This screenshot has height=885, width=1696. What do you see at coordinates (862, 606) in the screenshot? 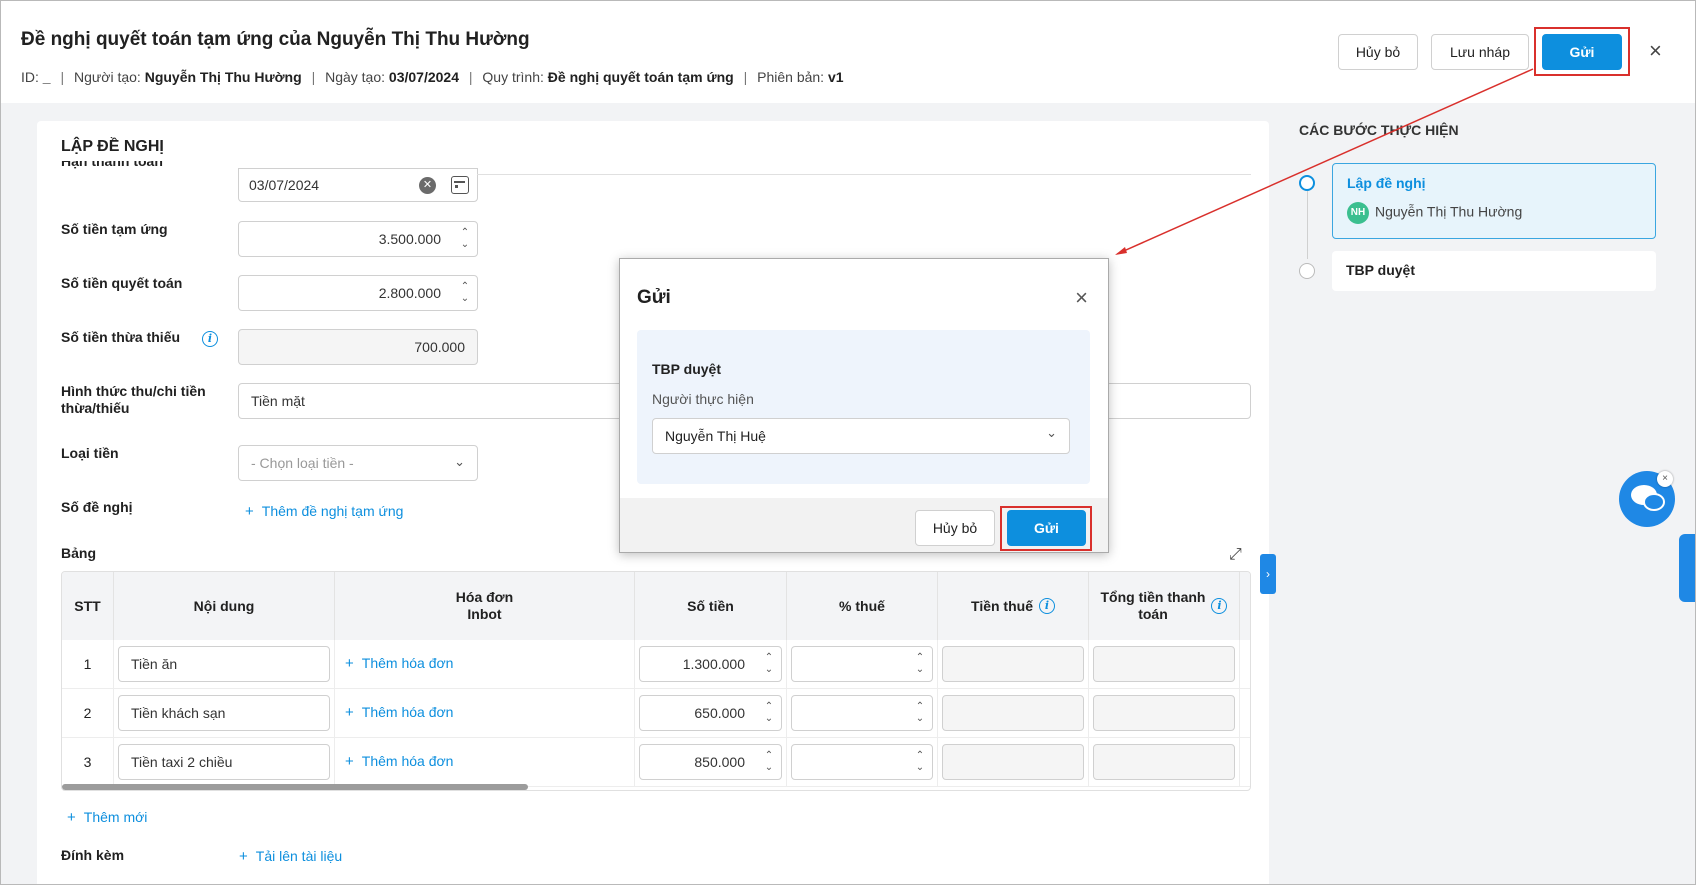
I see `th-tax-pct: % thuế` at bounding box center [862, 606].